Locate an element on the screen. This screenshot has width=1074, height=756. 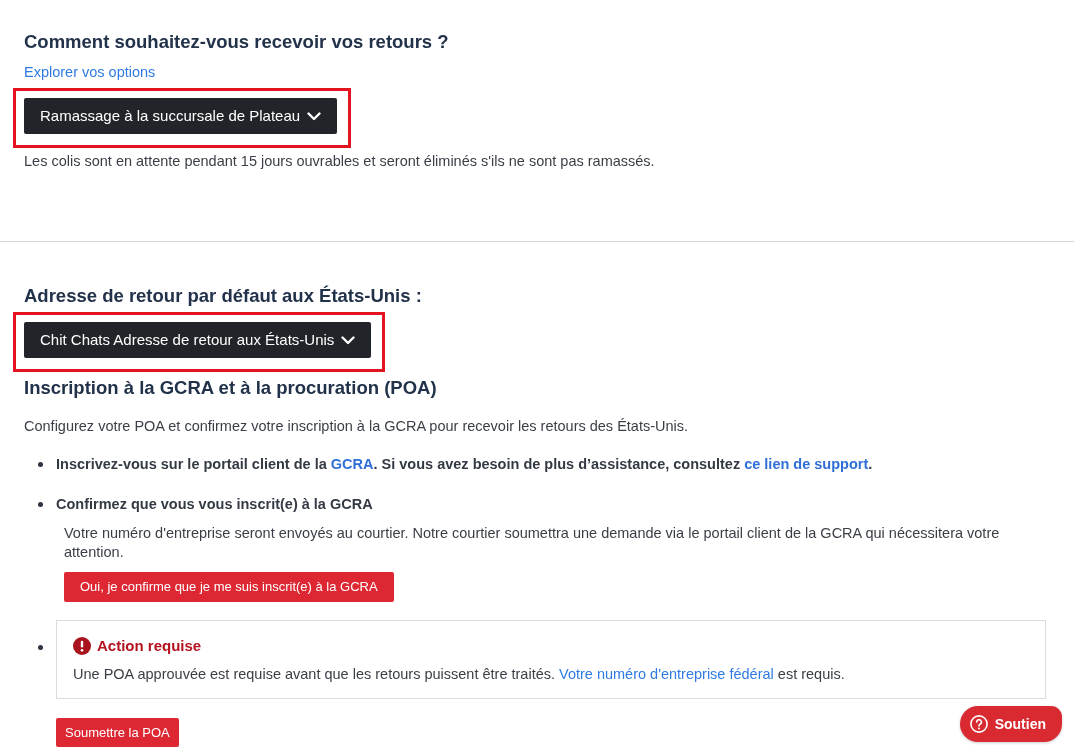
options-link: Explorer vos options is located at coordinates (90, 72).